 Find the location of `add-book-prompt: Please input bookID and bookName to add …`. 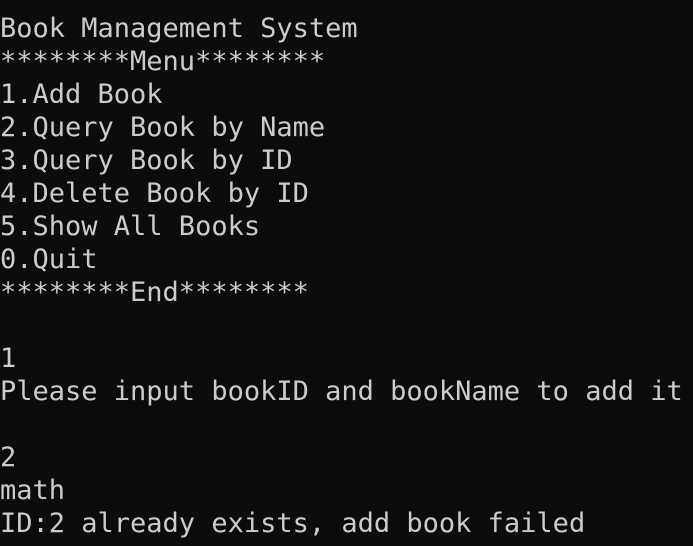

add-book-prompt: Please input bookID and bookName to add … is located at coordinates (341, 391).